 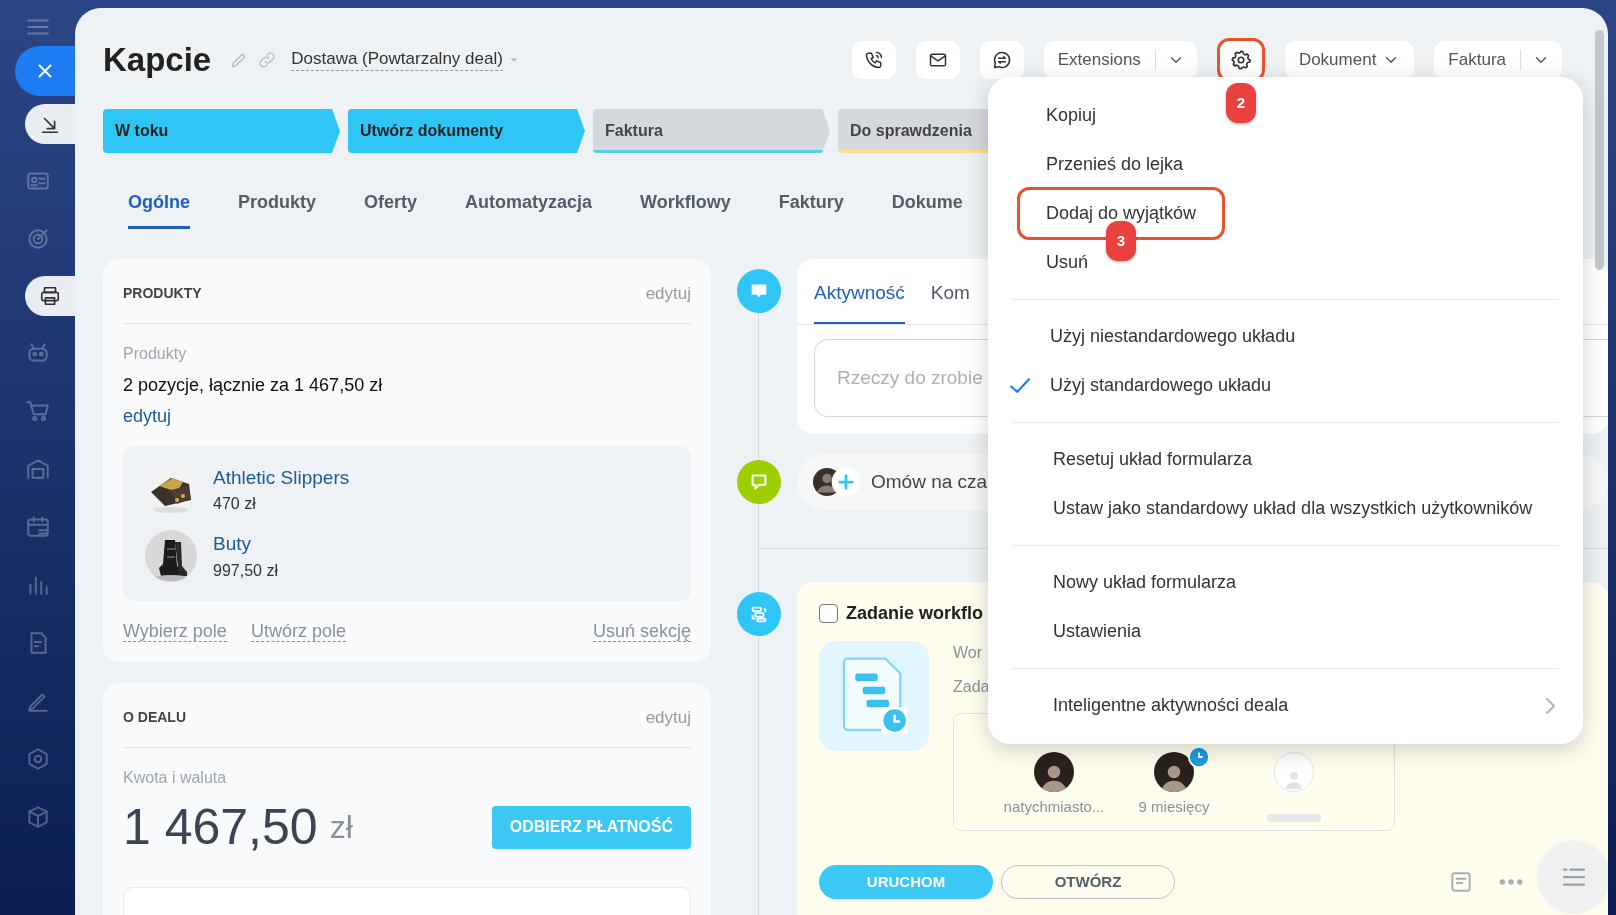 I want to click on warehouse-icon, so click(x=37, y=469).